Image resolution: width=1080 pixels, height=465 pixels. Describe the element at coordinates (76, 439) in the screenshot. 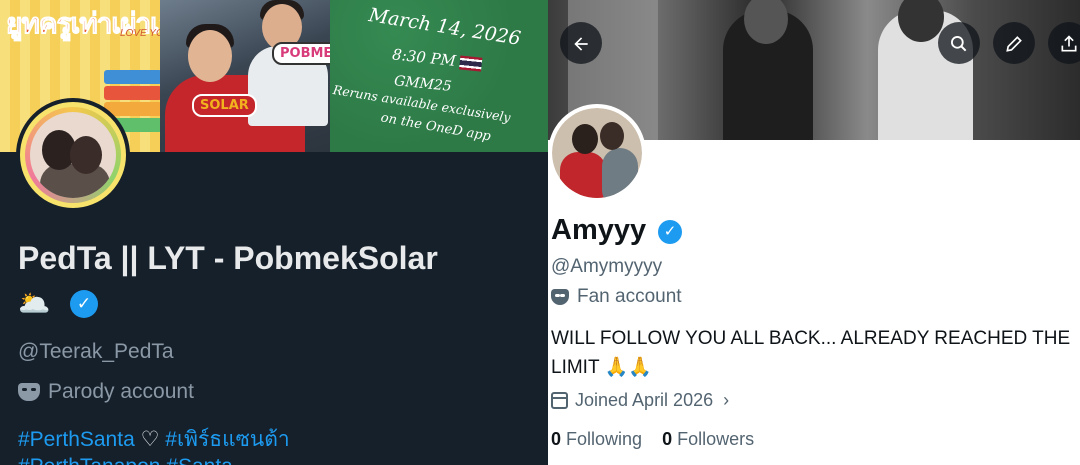

I see `hashtag-perthsanta: #PerthSanta` at that location.